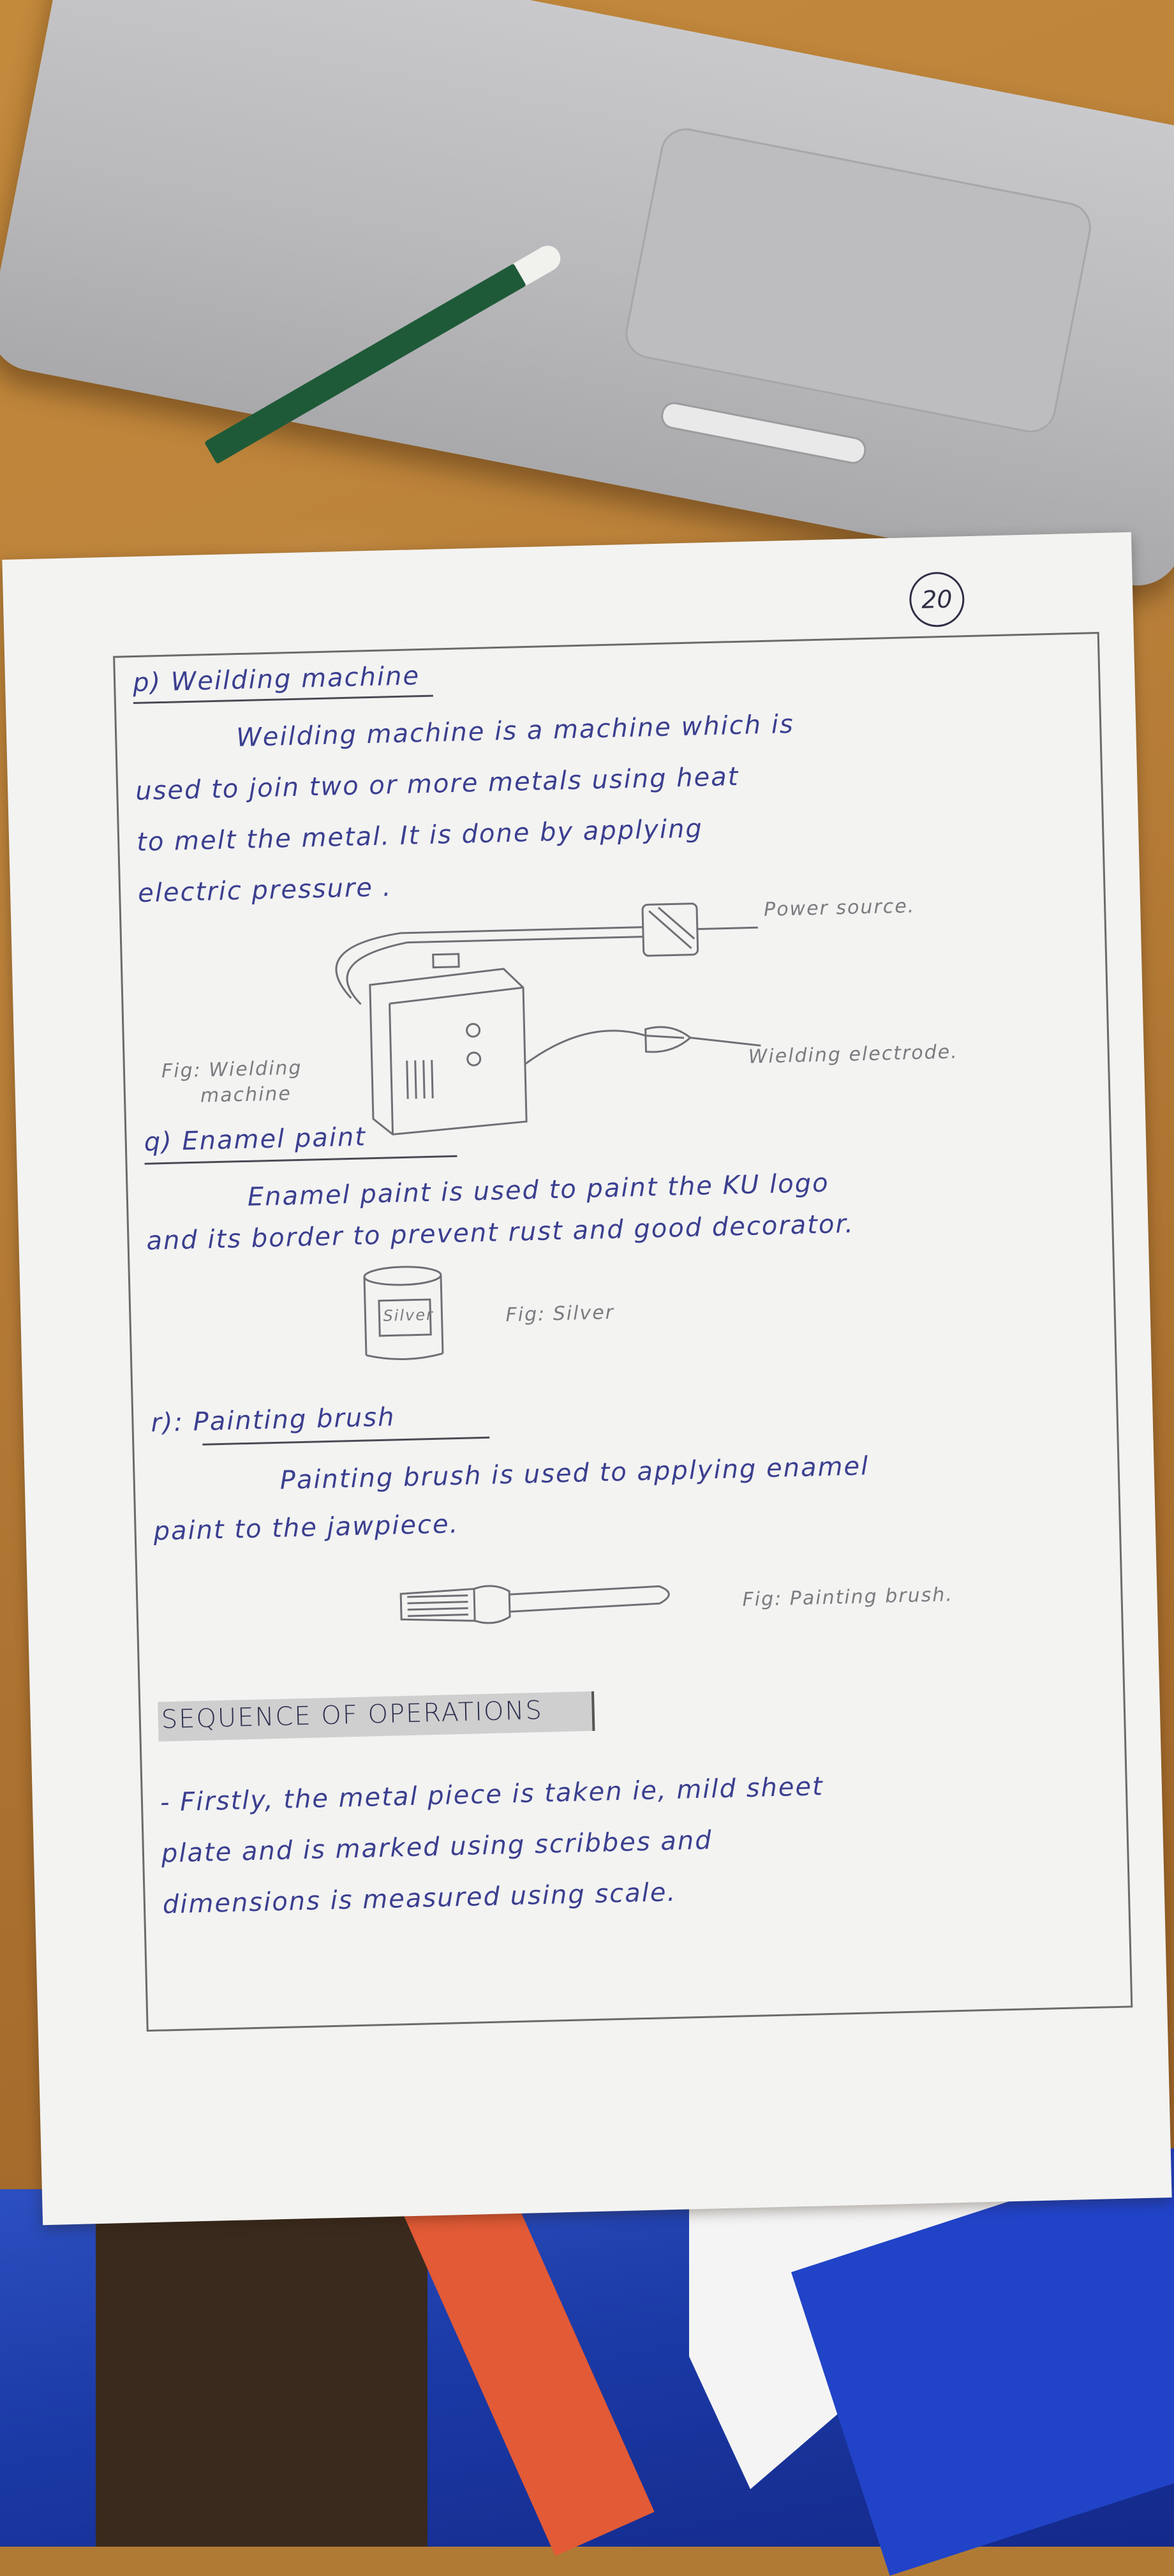 The width and height of the screenshot is (1174, 2576). I want to click on laptop-trackpad, so click(859, 280).